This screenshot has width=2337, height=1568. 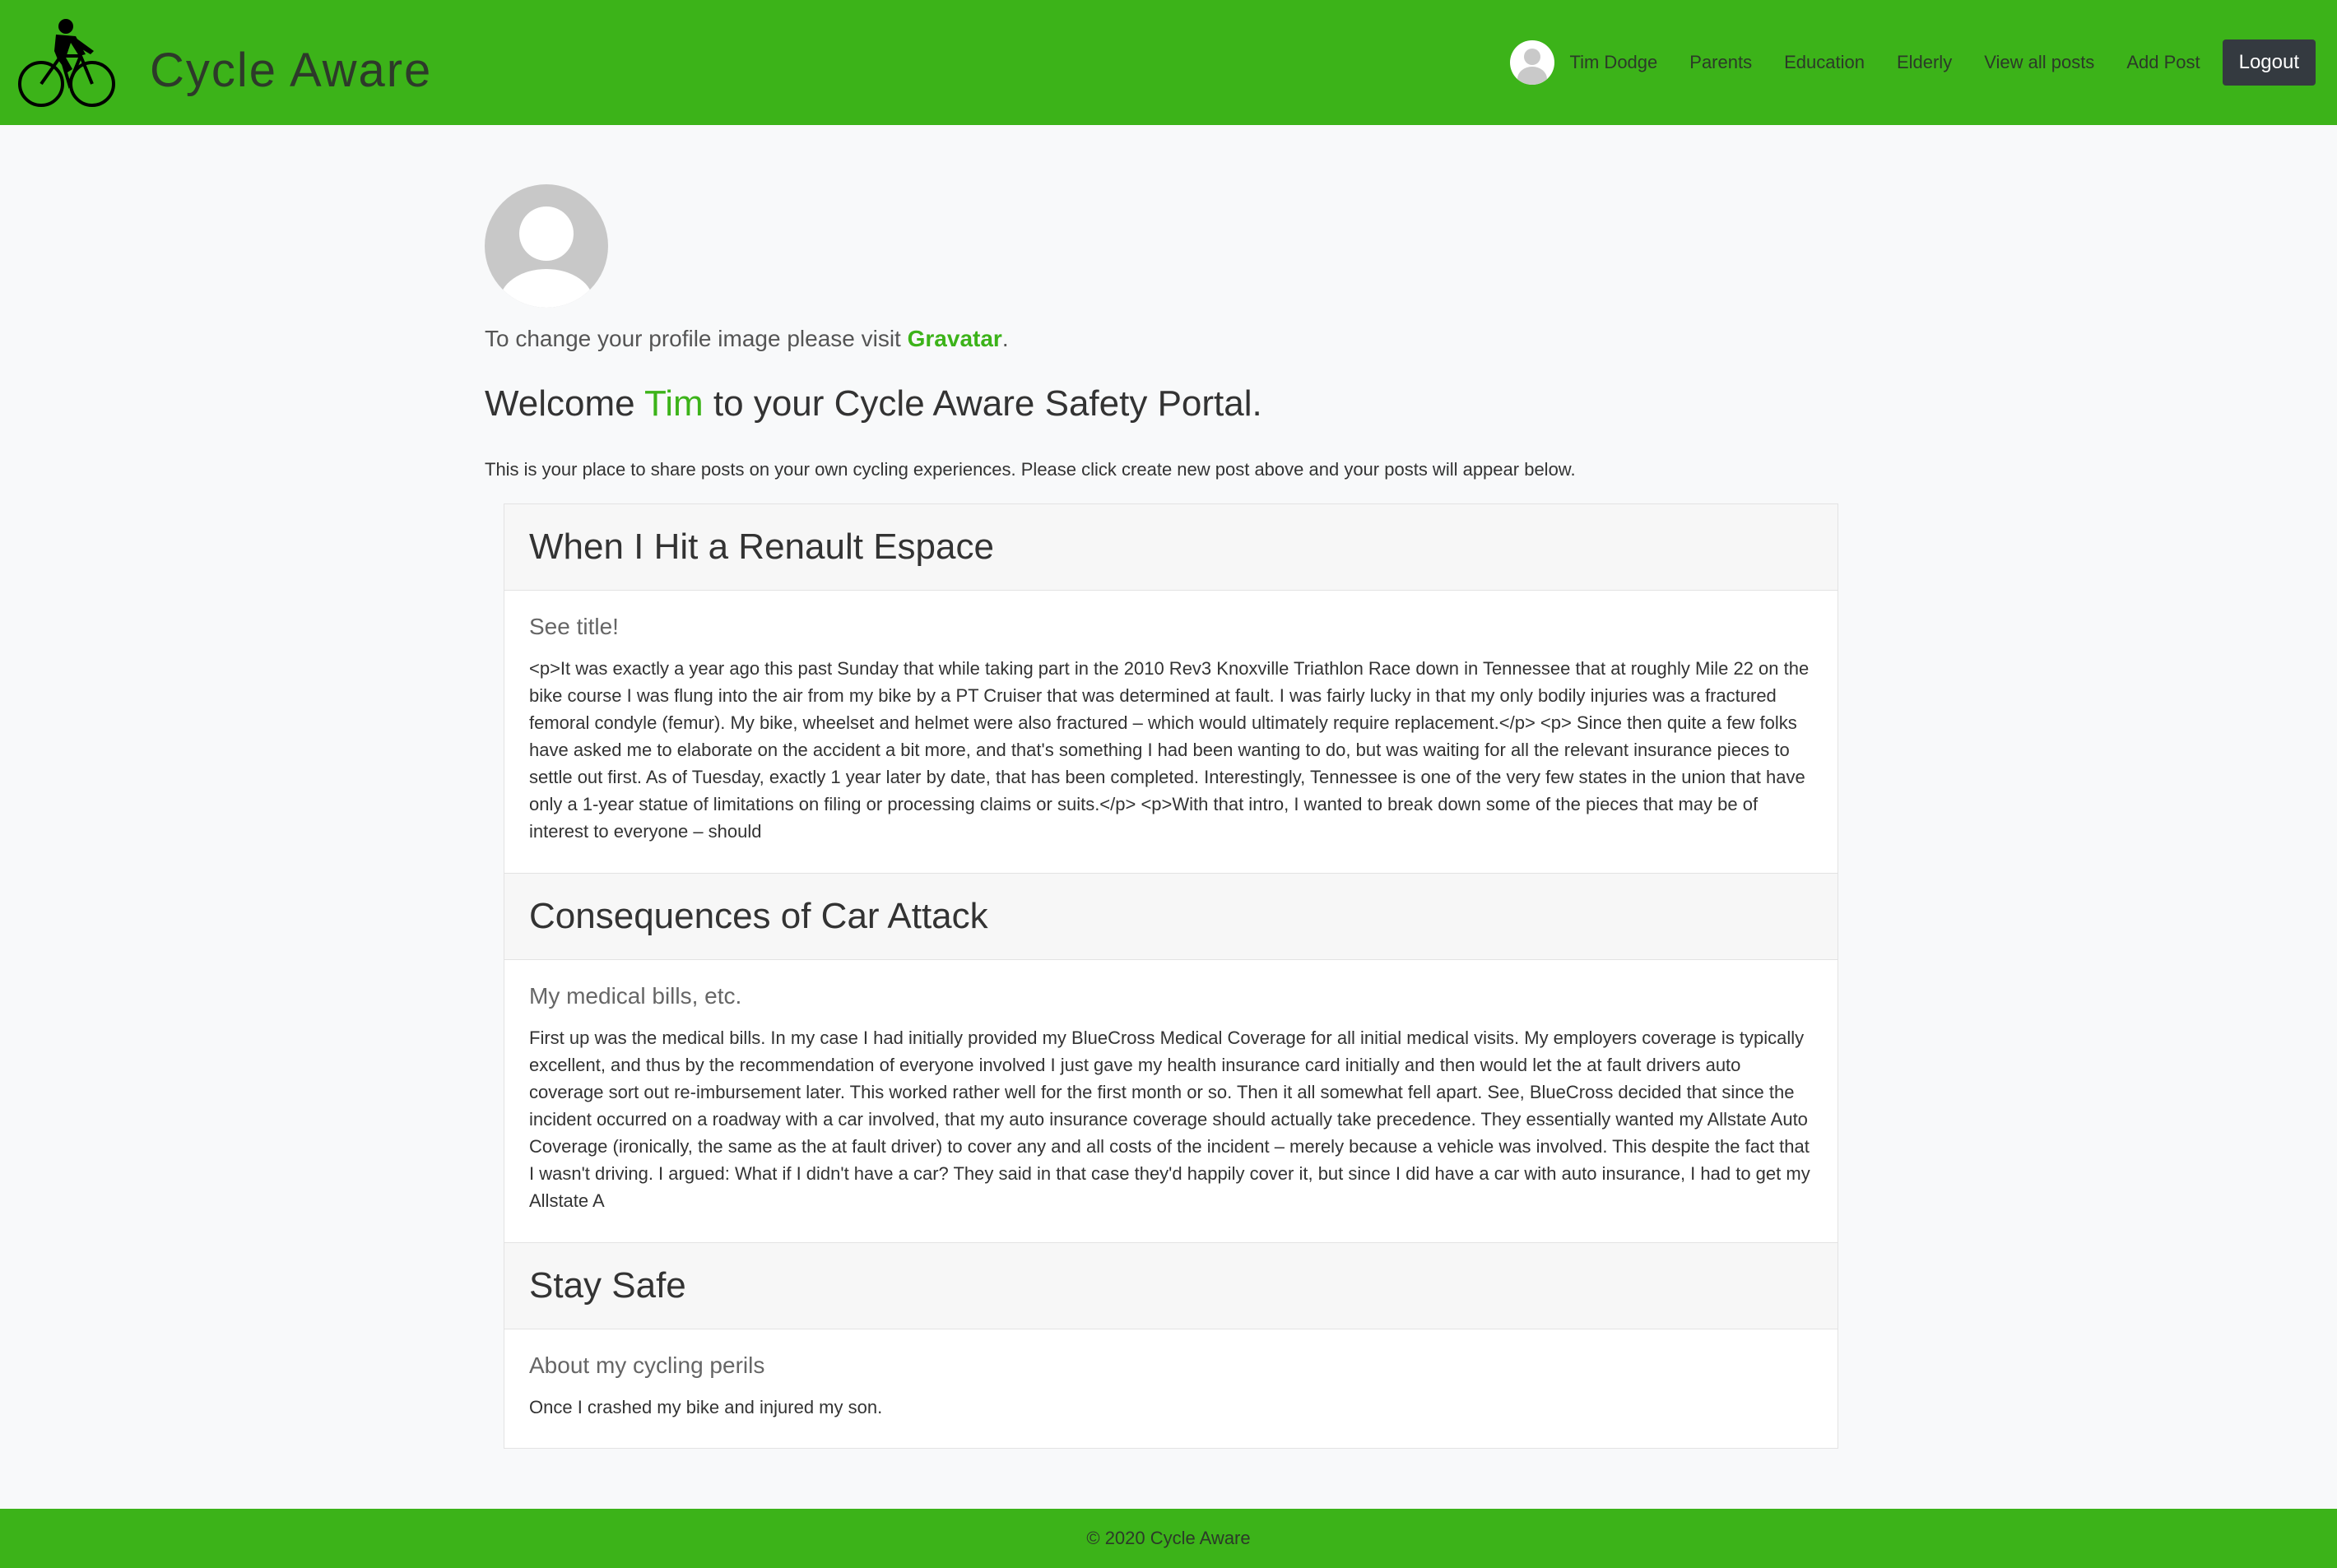 What do you see at coordinates (647, 1365) in the screenshot?
I see `post-subtitle: About my cycling perils` at bounding box center [647, 1365].